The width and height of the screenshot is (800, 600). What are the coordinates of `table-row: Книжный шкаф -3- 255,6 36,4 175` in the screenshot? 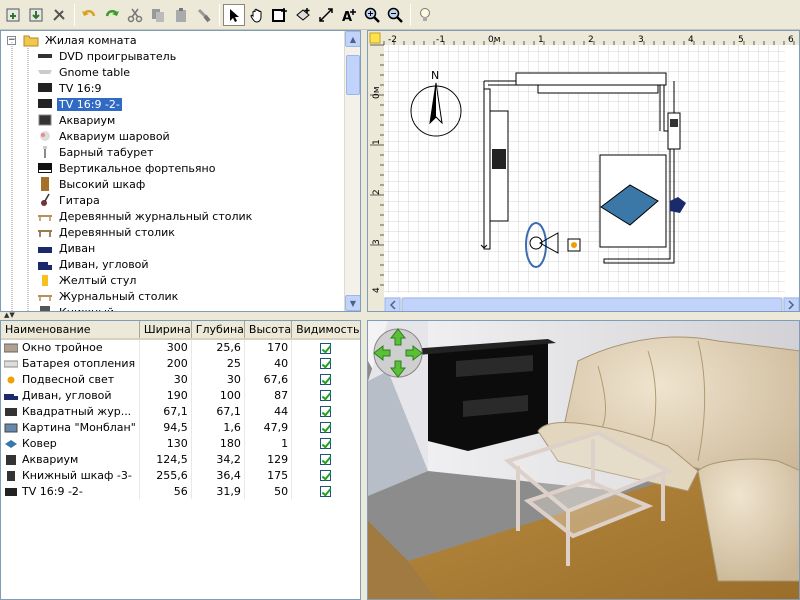 It's located at (180, 475).